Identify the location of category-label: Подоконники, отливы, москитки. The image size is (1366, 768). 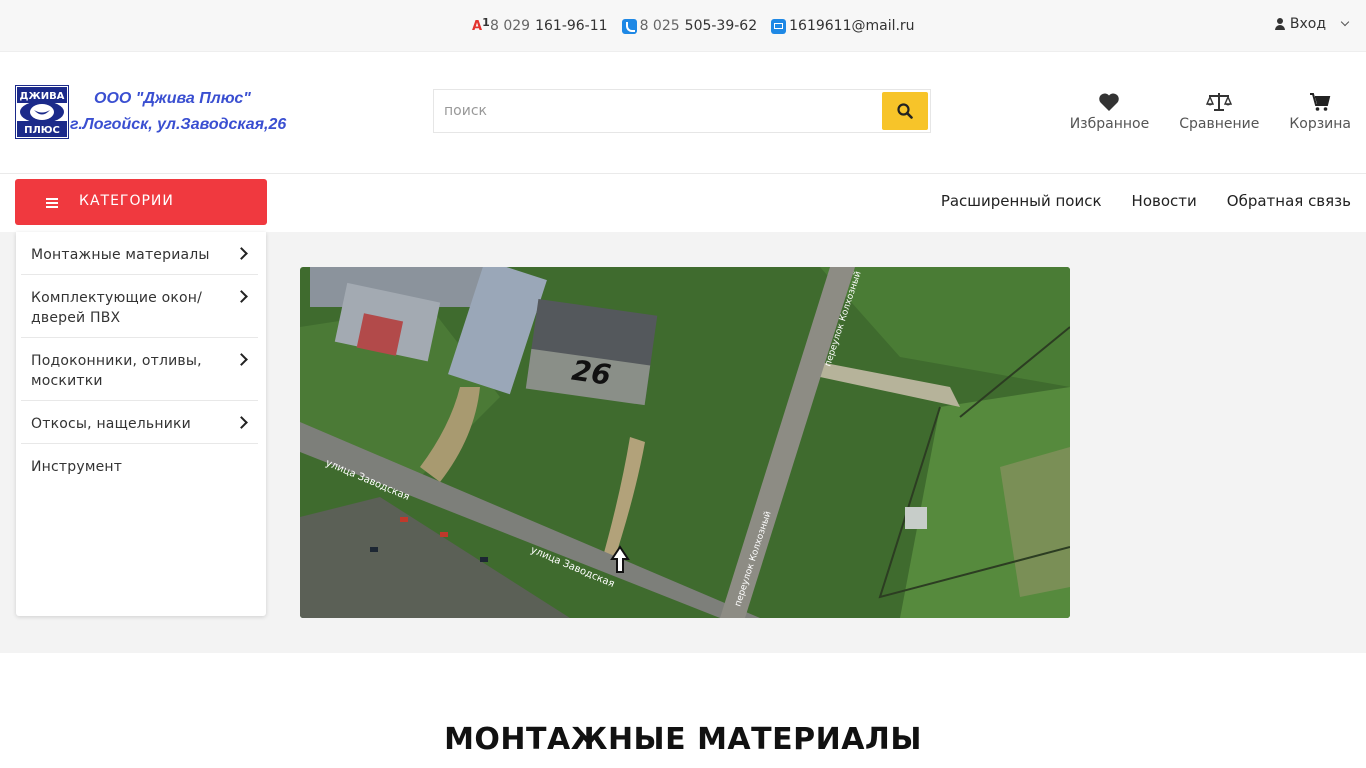
(116, 371).